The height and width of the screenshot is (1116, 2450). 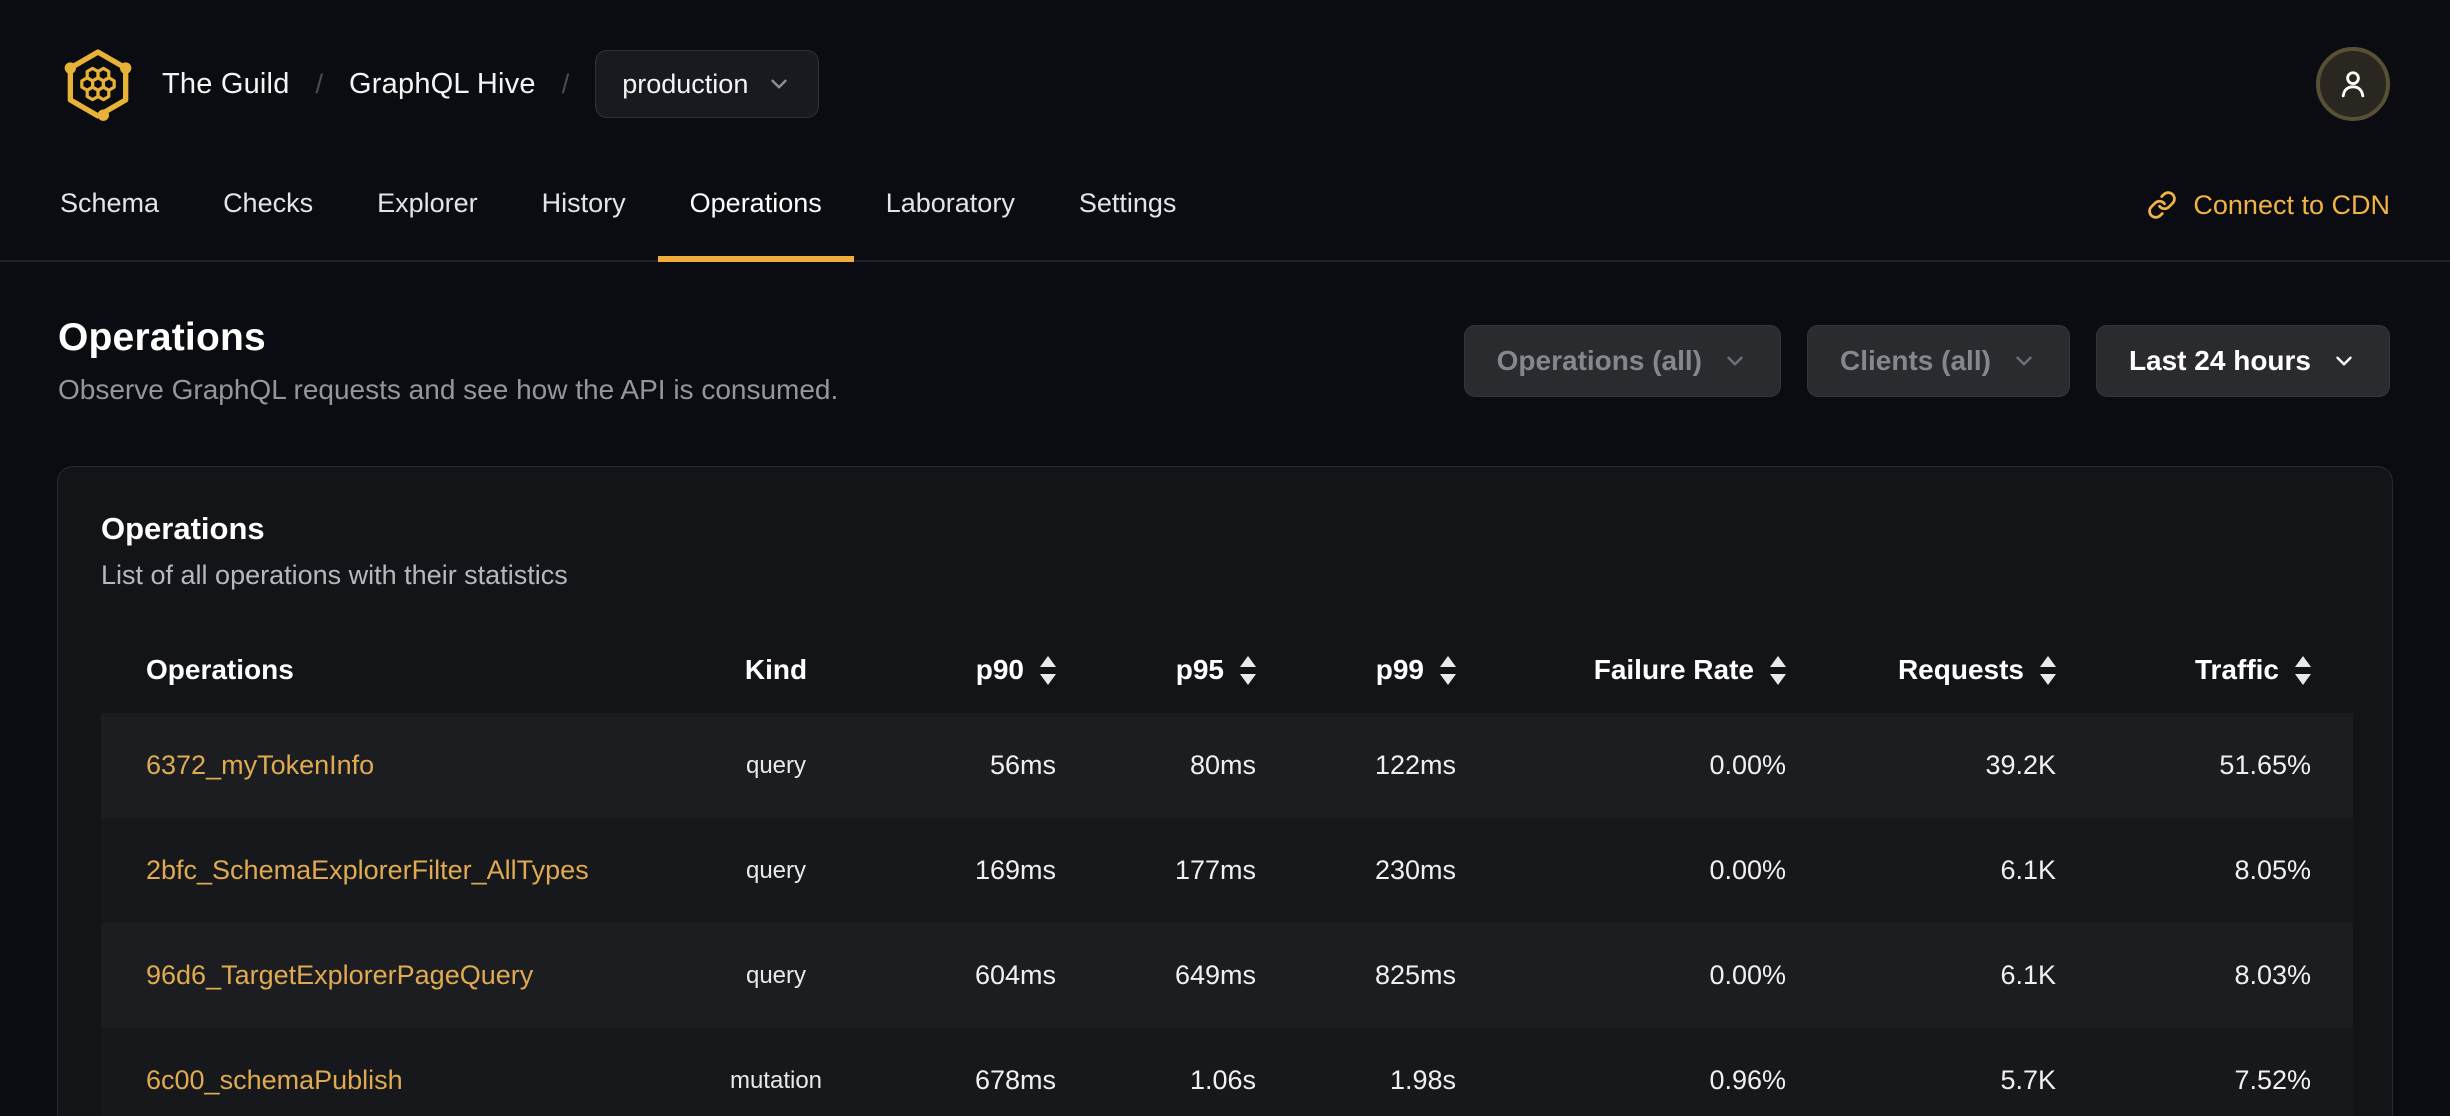 What do you see at coordinates (1015, 1080) in the screenshot?
I see `p90-cell: 678ms` at bounding box center [1015, 1080].